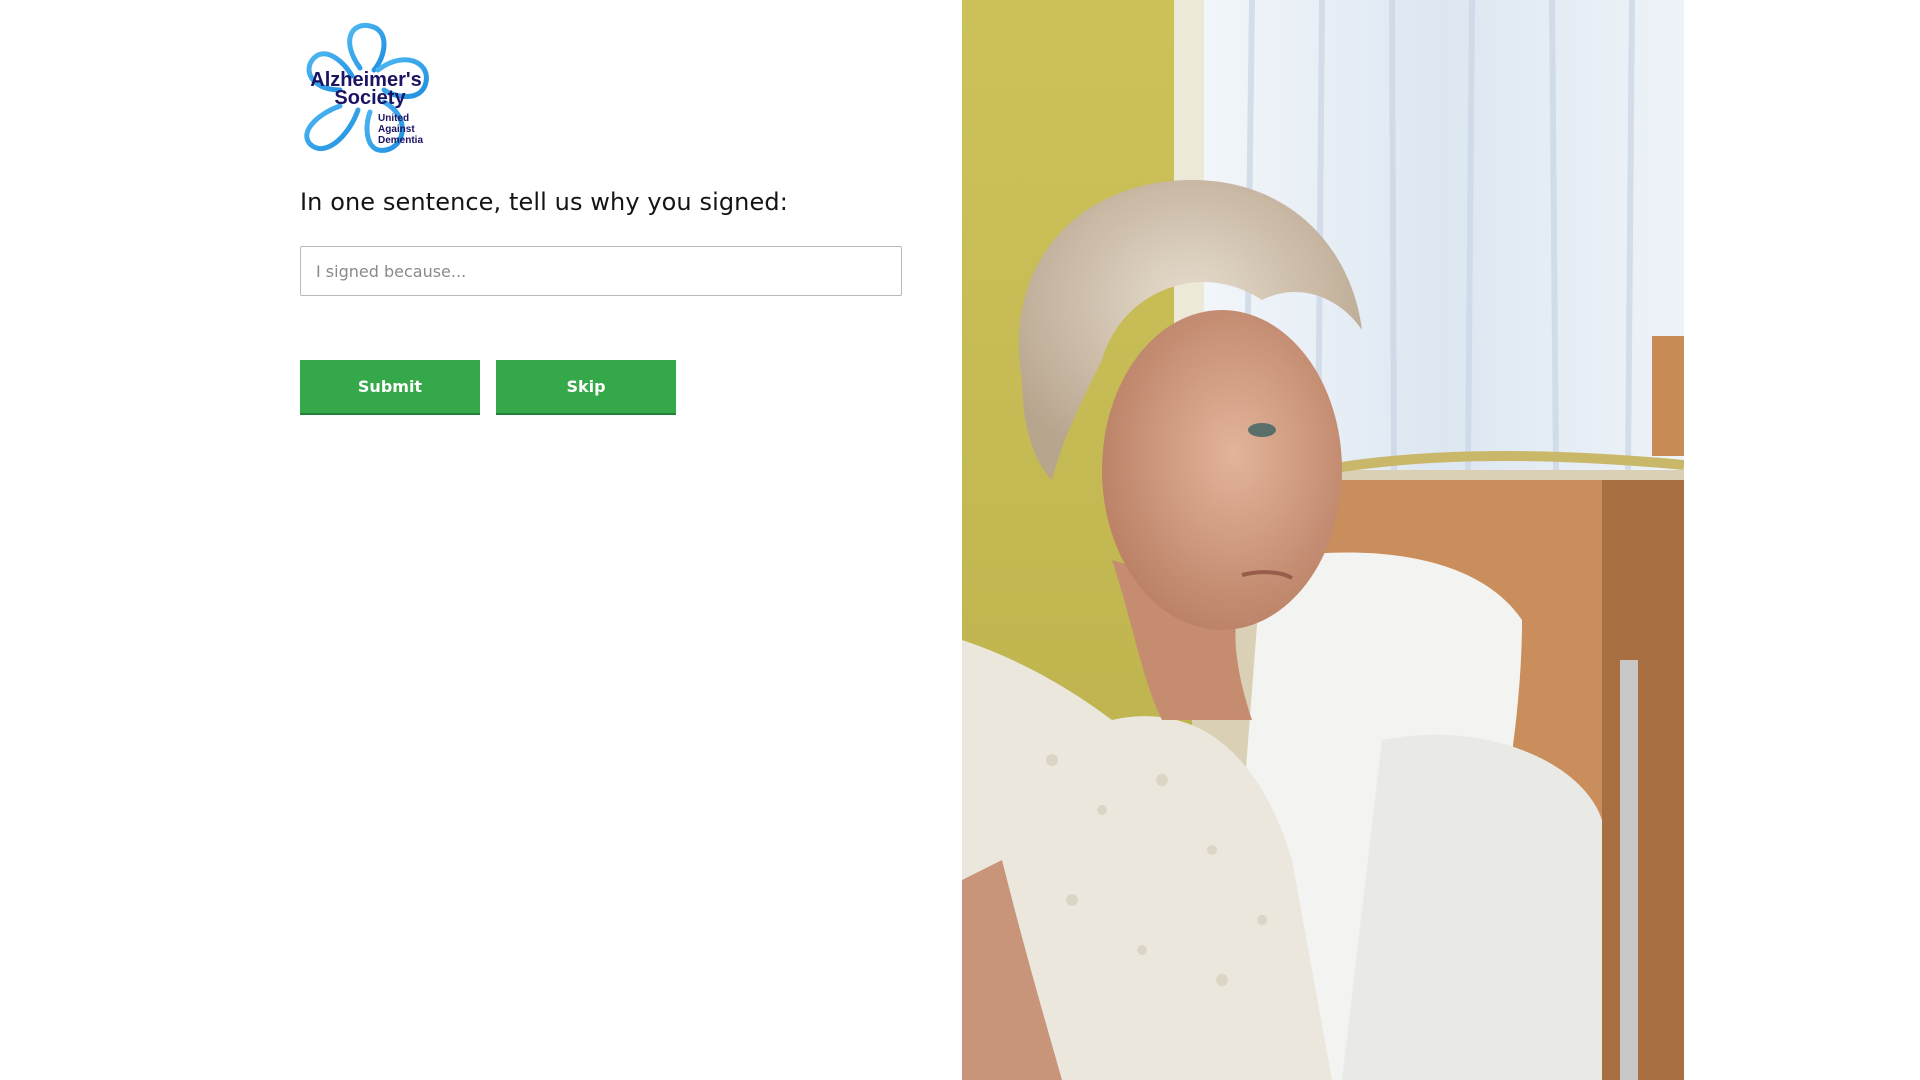 The height and width of the screenshot is (1080, 1920). What do you see at coordinates (393, 118) in the screenshot?
I see `logo-tagline-line1: United` at bounding box center [393, 118].